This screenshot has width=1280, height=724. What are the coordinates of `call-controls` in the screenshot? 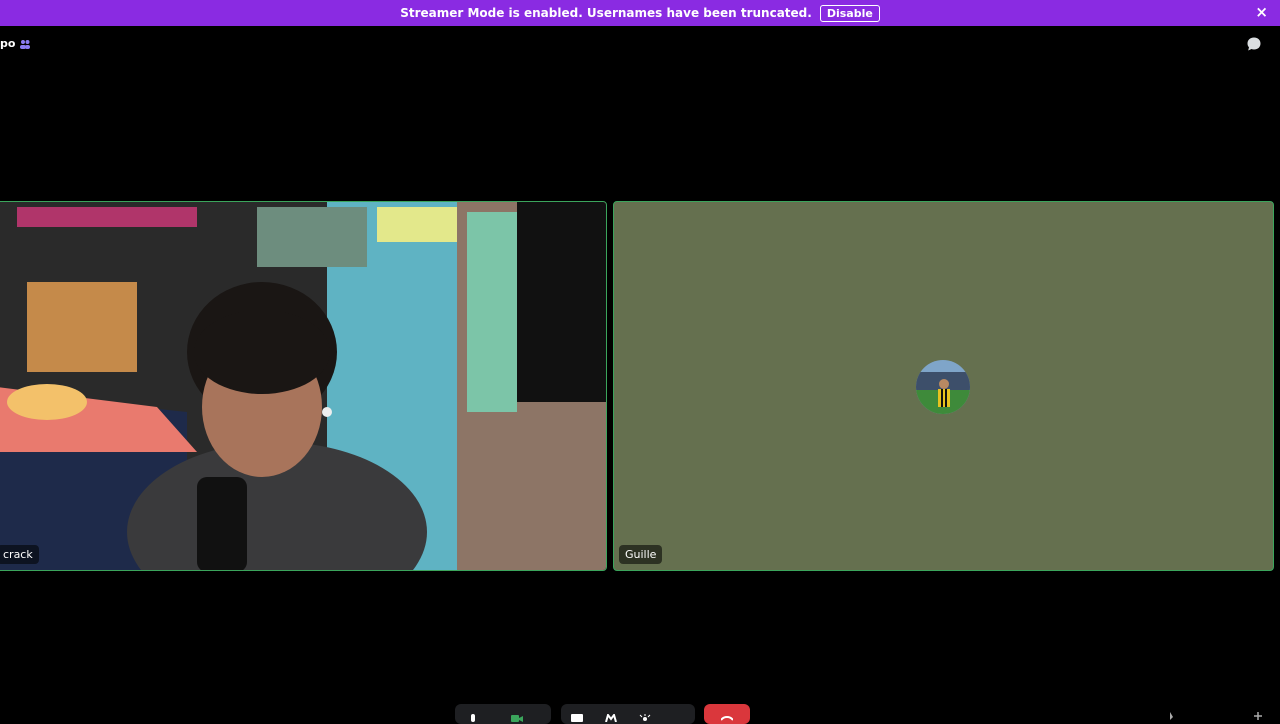 It's located at (640, 714).